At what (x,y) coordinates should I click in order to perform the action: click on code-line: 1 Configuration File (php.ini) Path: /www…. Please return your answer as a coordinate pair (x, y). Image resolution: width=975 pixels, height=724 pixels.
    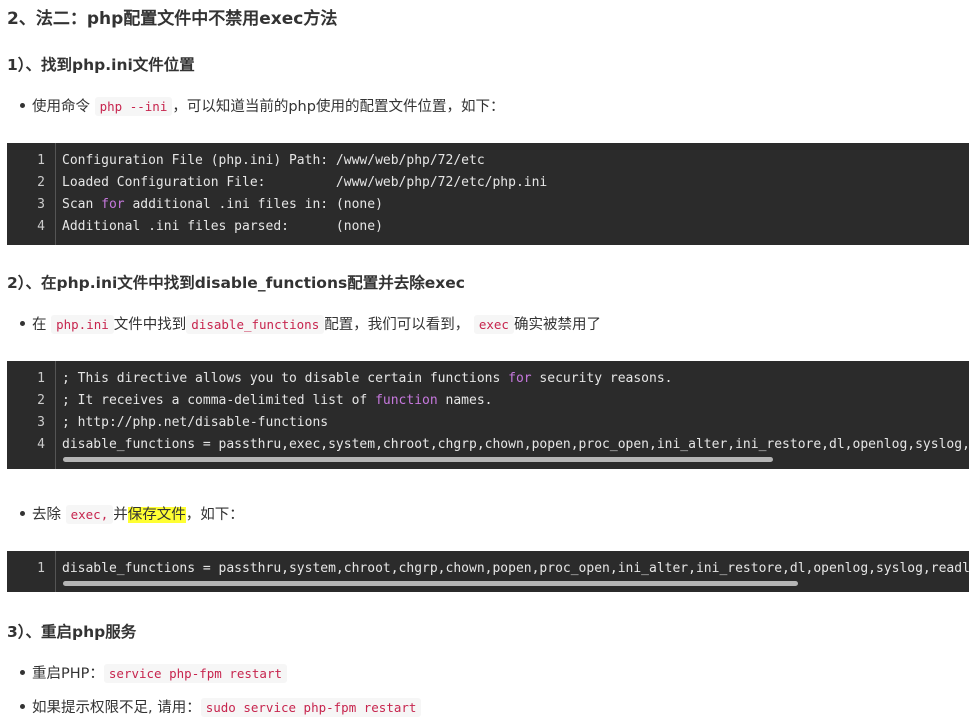
    Looking at the image, I should click on (488, 161).